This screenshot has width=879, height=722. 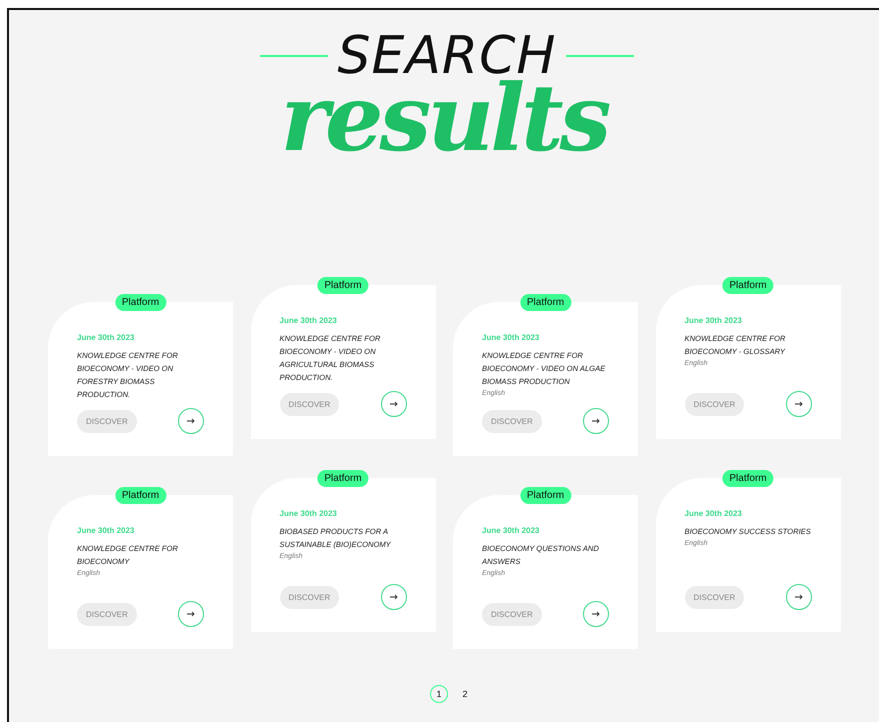 I want to click on page-link: 1, so click(x=439, y=694).